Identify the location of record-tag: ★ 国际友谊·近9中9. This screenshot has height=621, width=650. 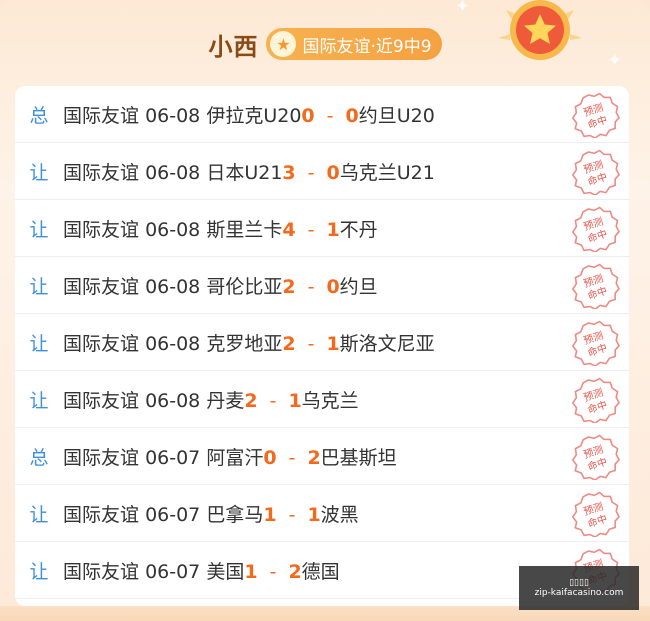
(354, 44).